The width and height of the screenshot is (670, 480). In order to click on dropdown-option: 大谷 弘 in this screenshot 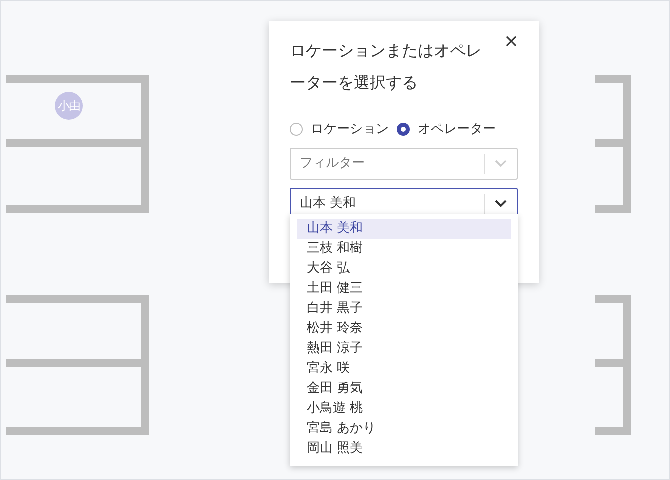, I will do `click(404, 269)`.